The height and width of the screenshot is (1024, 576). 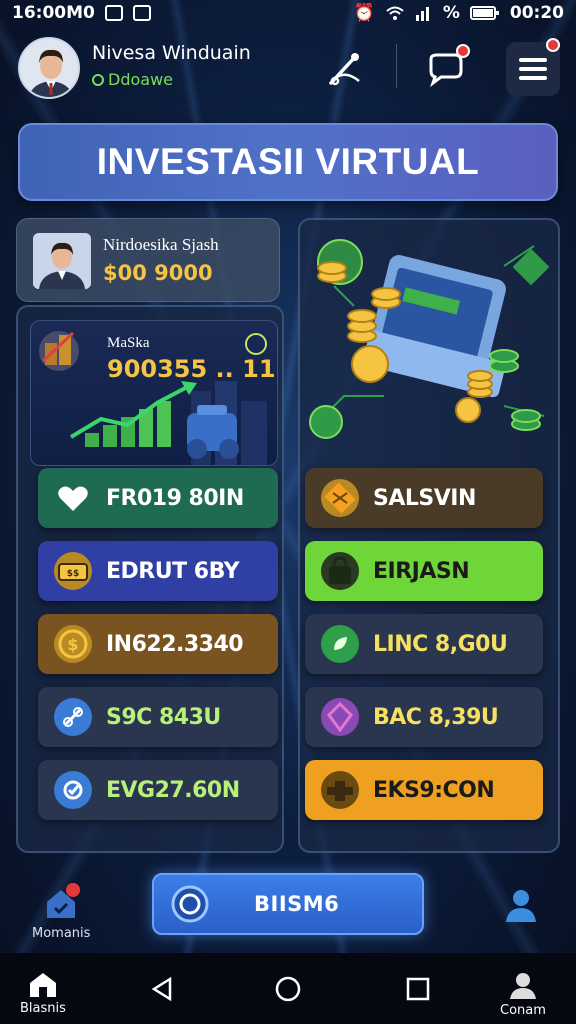 I want to click on right-action-button: SALSVIN, so click(x=424, y=498).